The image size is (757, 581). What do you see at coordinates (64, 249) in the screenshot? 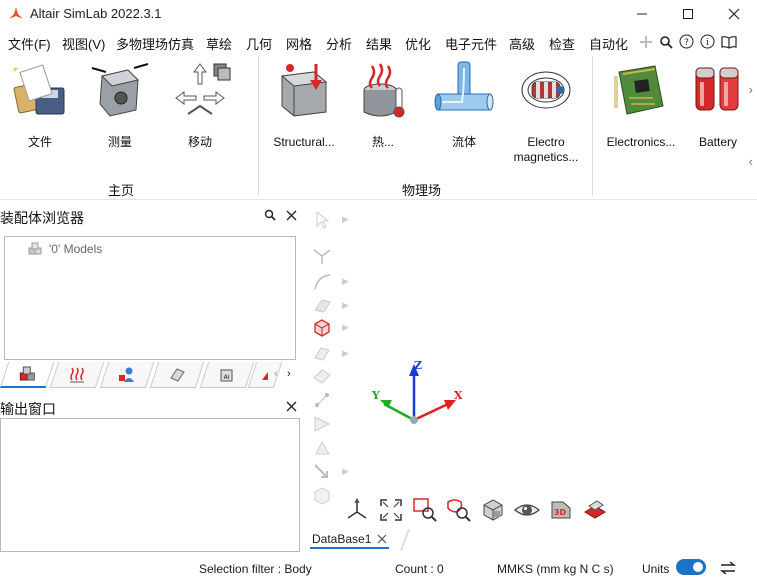
I see `tree-item-models: '0' Models` at bounding box center [64, 249].